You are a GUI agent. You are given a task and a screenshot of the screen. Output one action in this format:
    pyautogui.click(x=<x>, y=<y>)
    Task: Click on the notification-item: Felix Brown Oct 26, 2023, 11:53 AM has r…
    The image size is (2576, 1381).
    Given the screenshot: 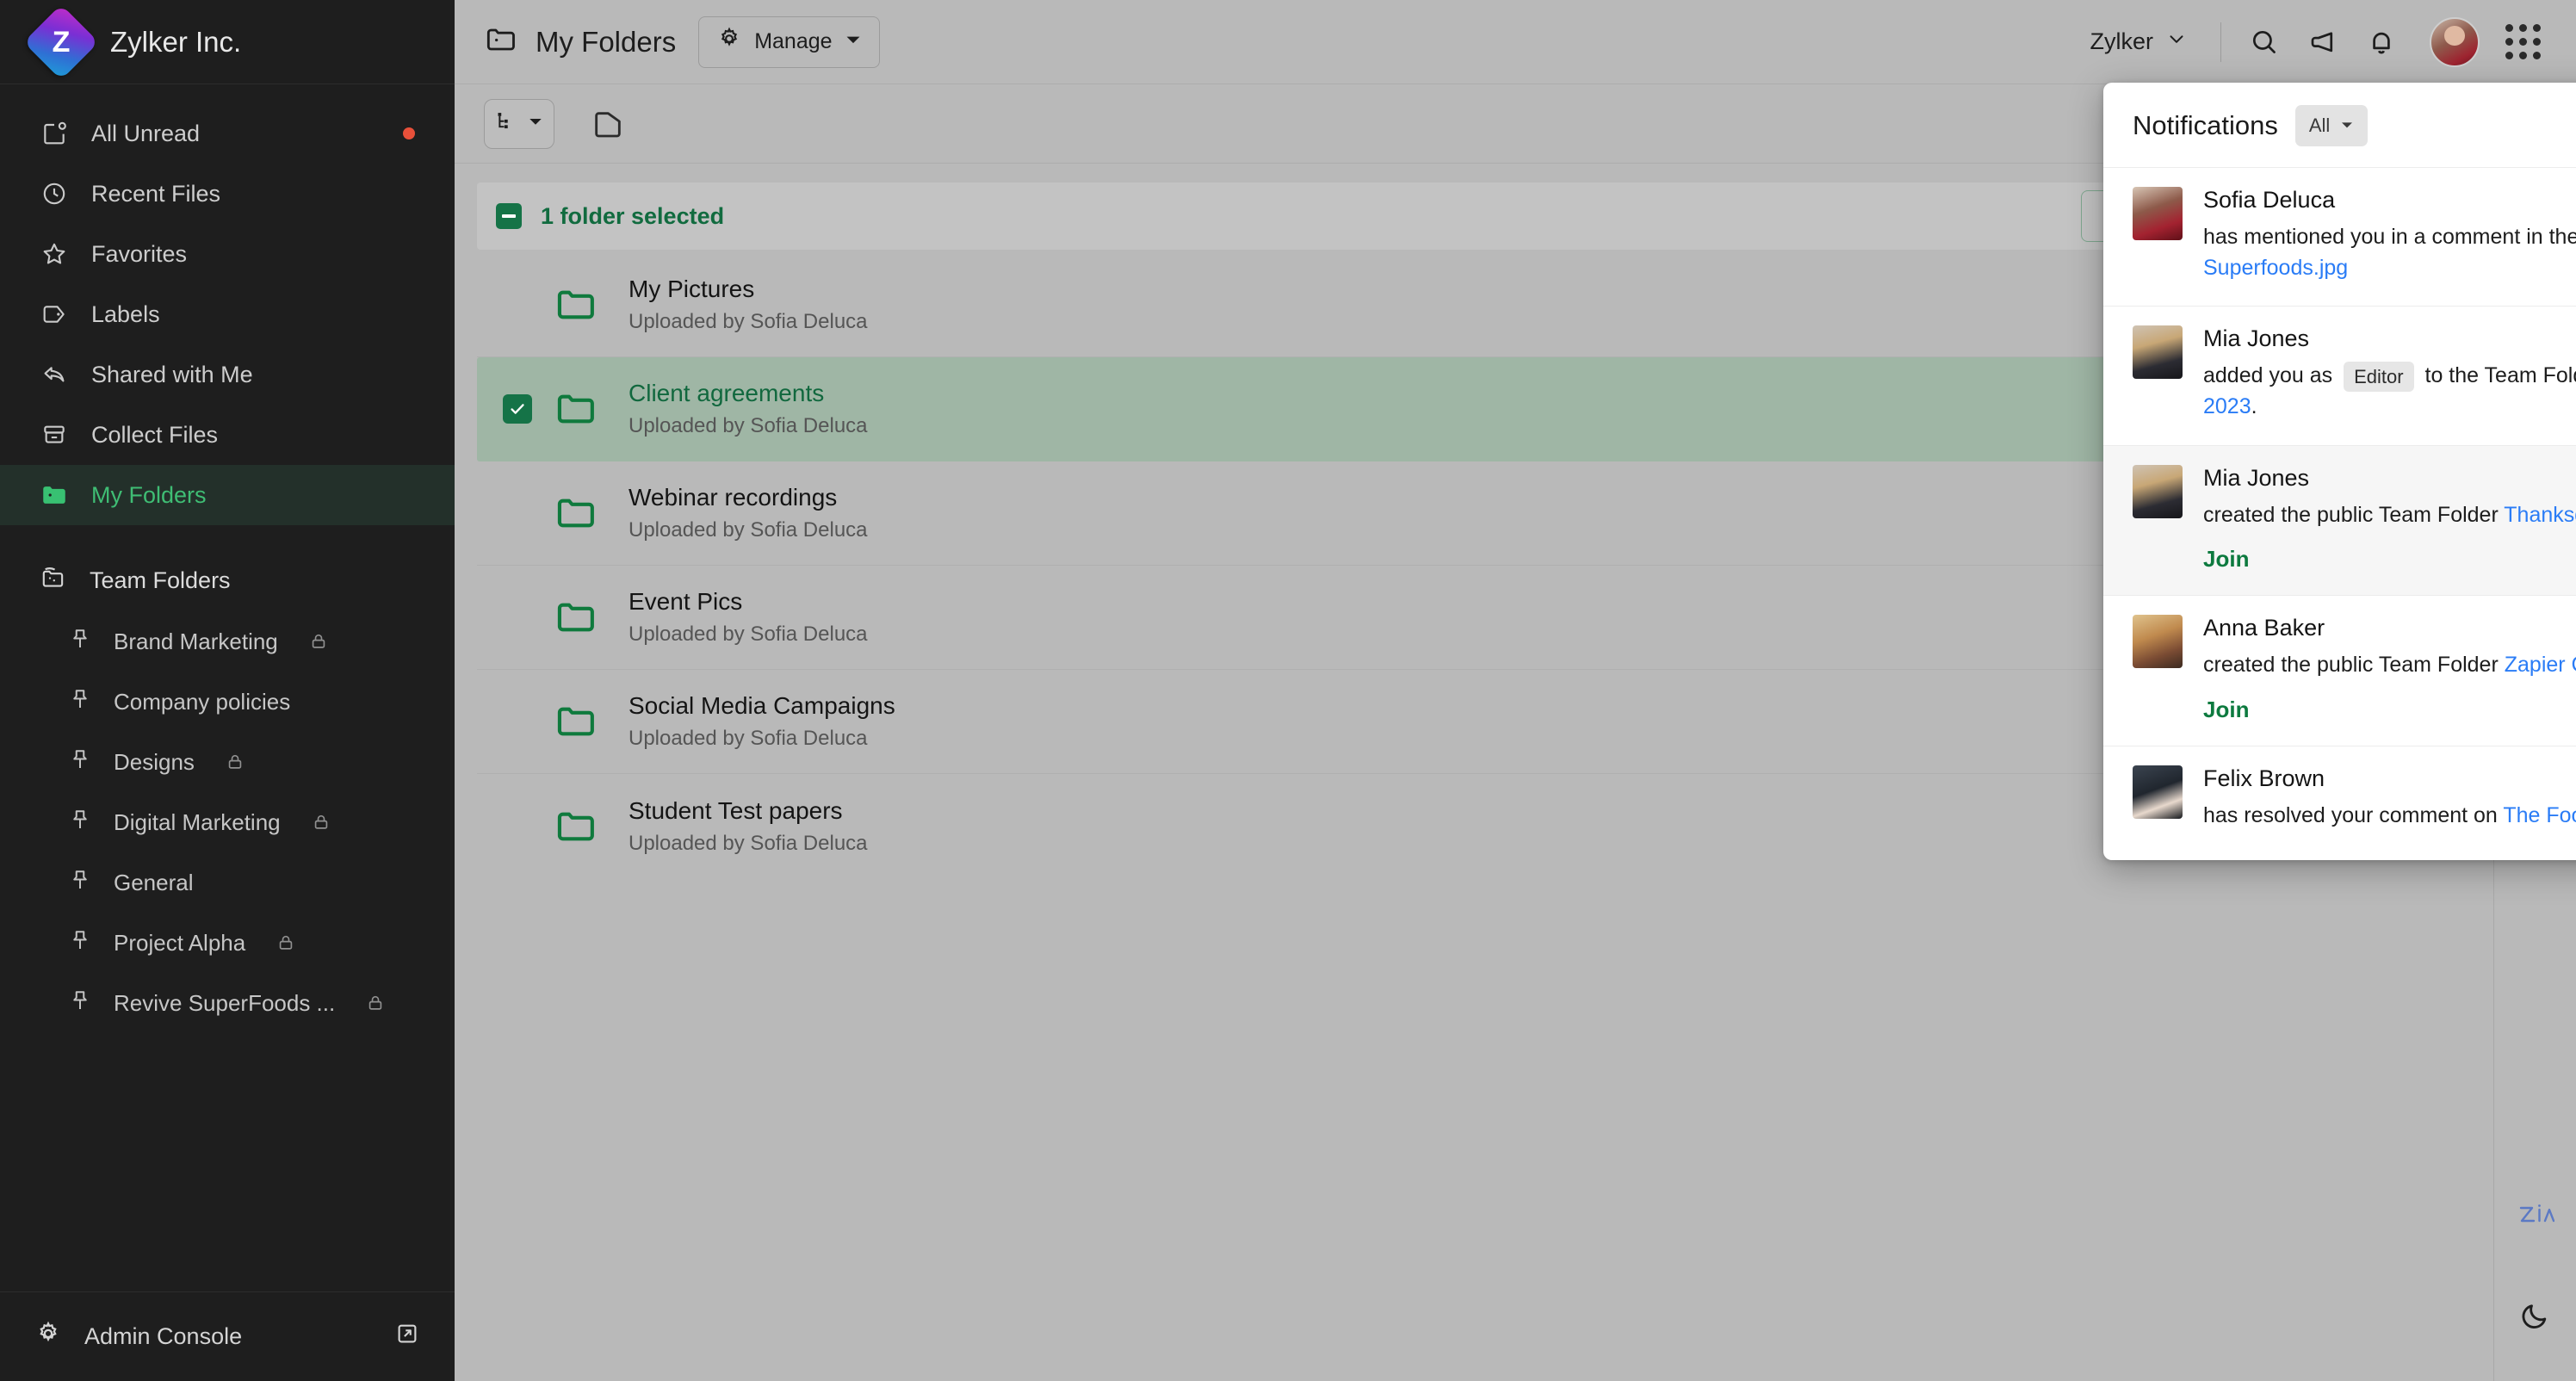 What is the action you would take?
    pyautogui.click(x=2339, y=803)
    